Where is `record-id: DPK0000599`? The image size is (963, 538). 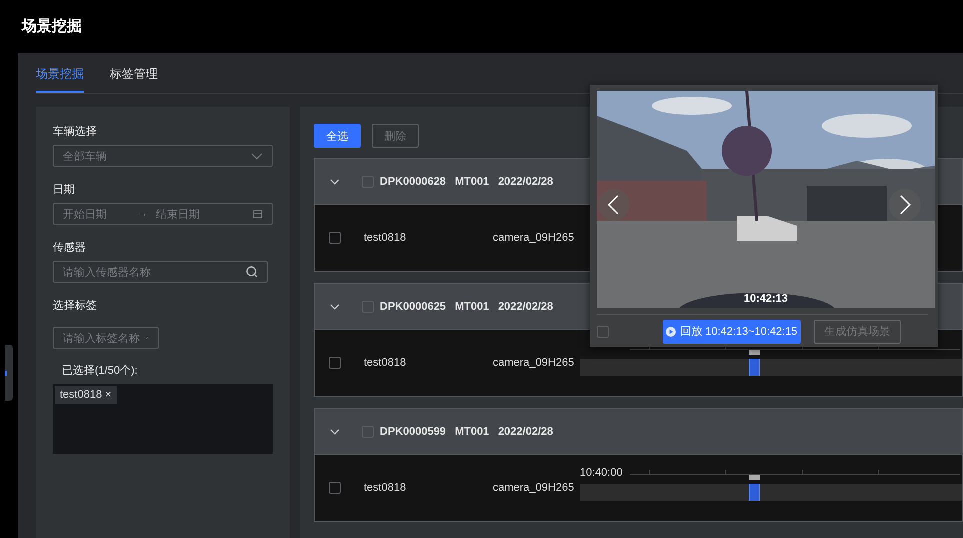 record-id: DPK0000599 is located at coordinates (413, 432).